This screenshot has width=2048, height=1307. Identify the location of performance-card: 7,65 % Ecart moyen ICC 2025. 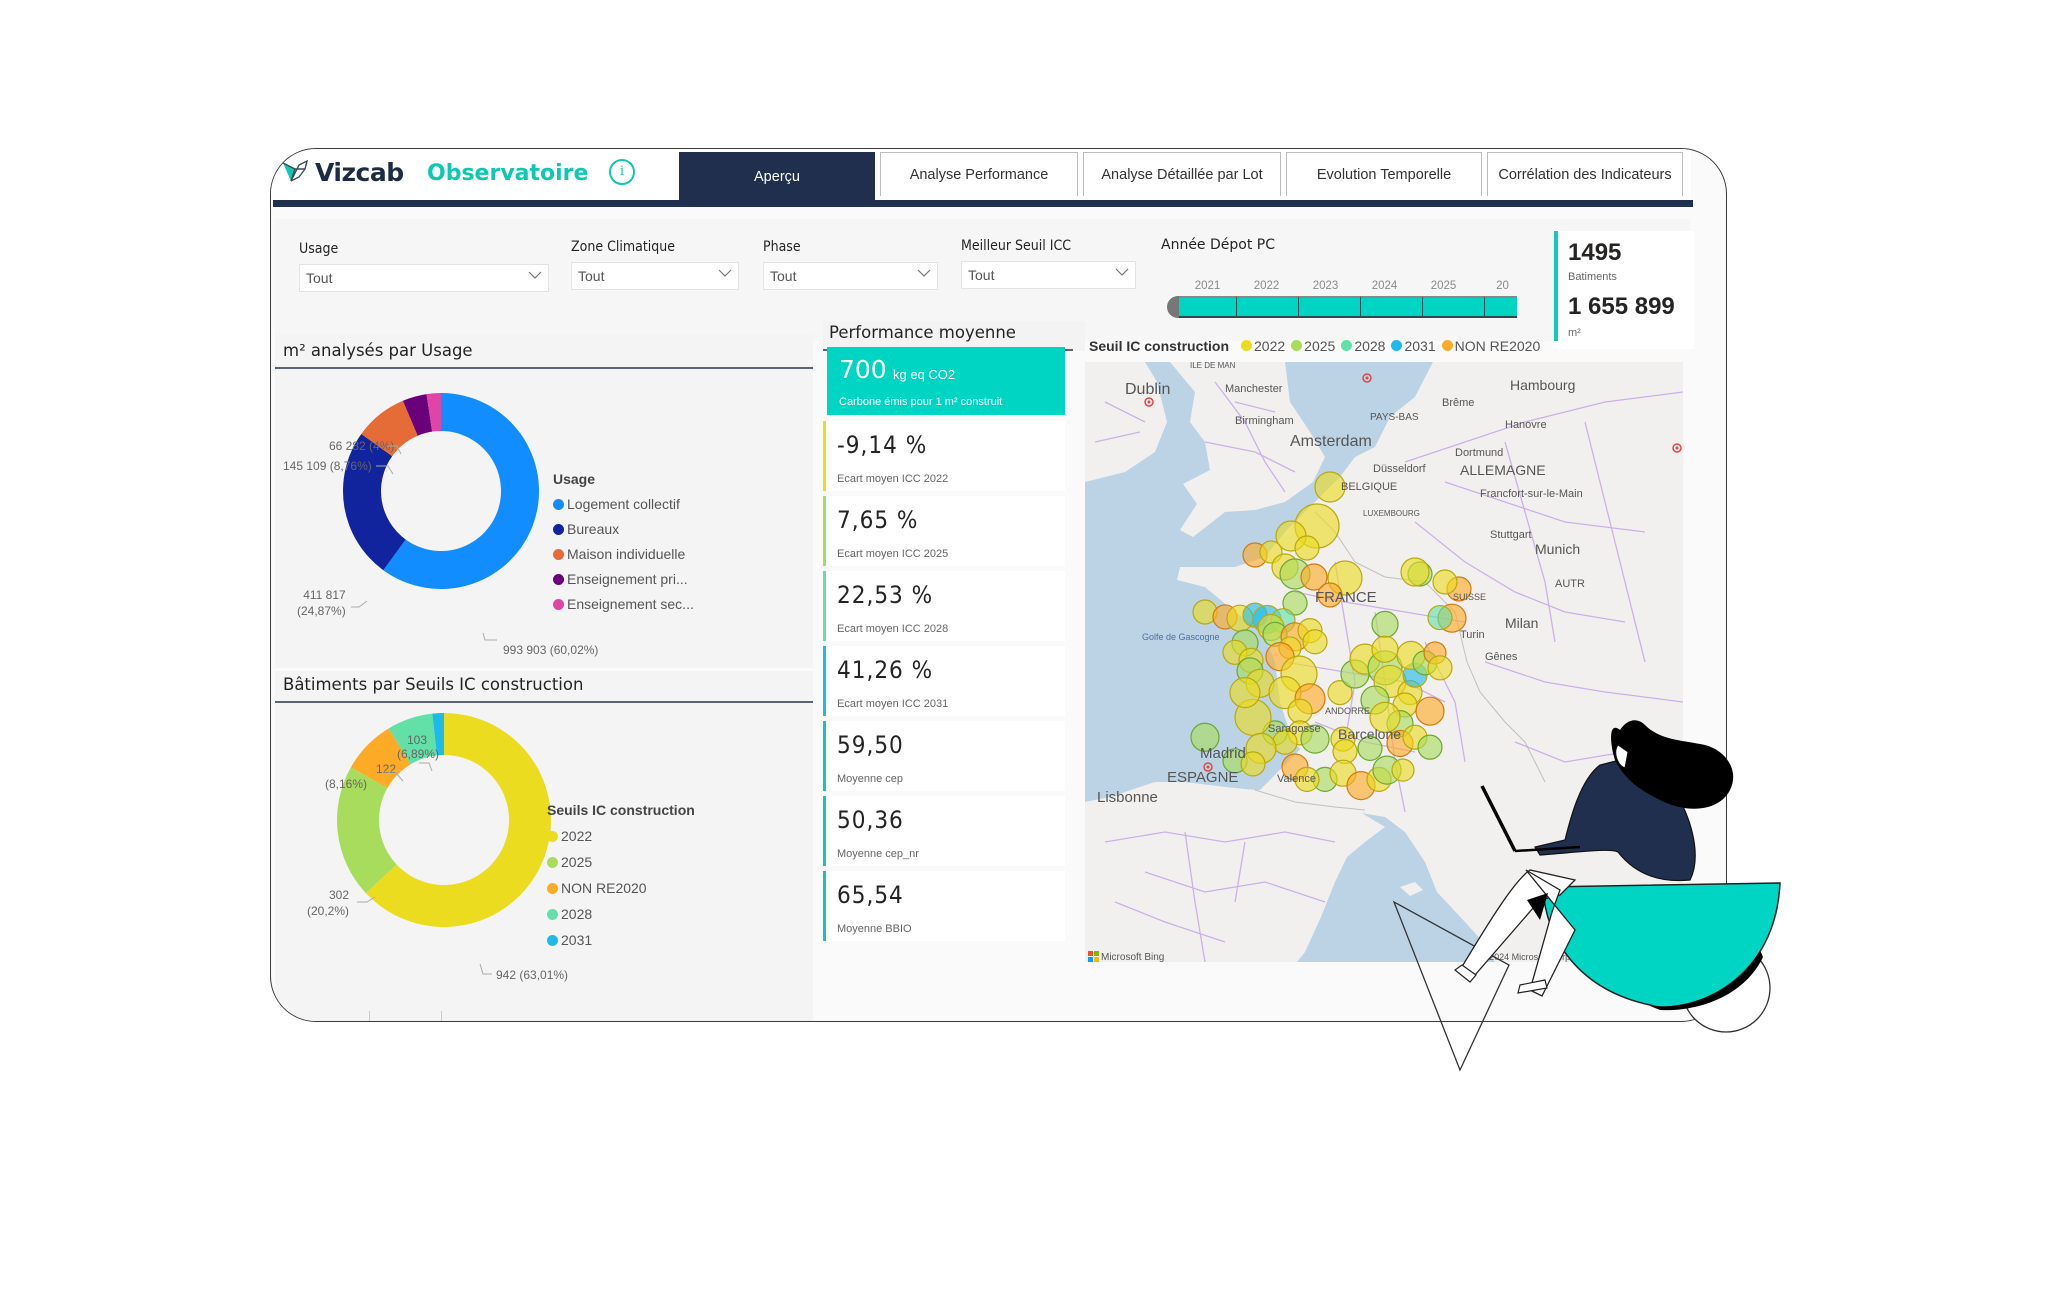
(944, 531).